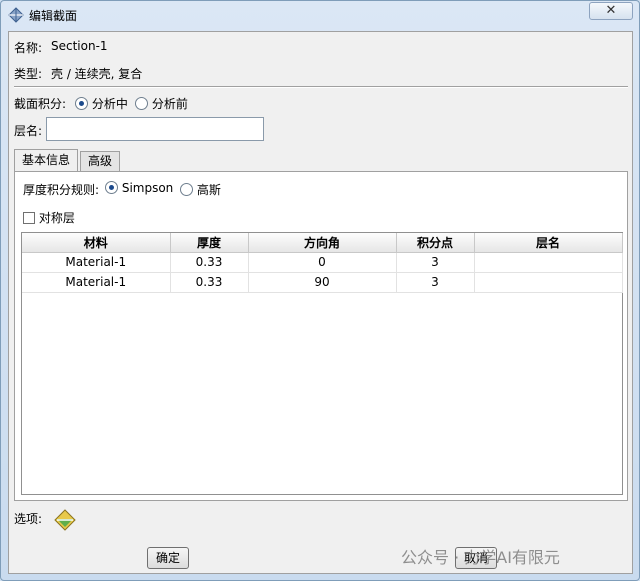 The image size is (640, 581). I want to click on symmetric-checkbox: 对称层, so click(49, 217).